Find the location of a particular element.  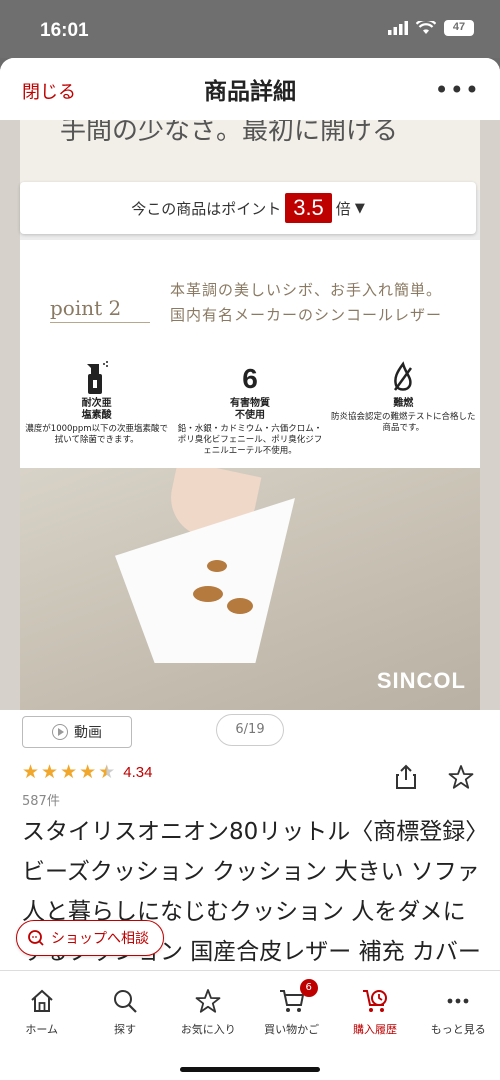

feature-description: 防炎協会認定の難燃テストに合格した商品です。 is located at coordinates (403, 422).